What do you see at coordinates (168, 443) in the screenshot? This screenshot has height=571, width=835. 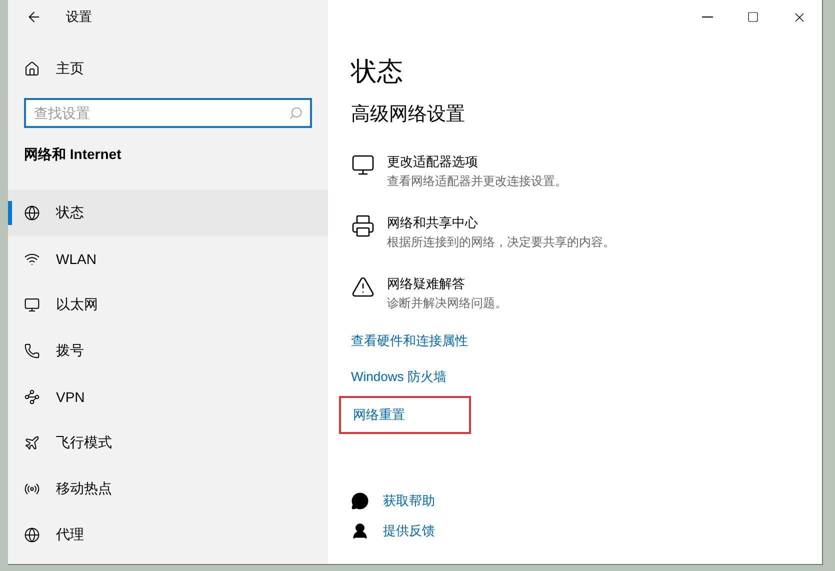 I see `nav-item: 飞行模式` at bounding box center [168, 443].